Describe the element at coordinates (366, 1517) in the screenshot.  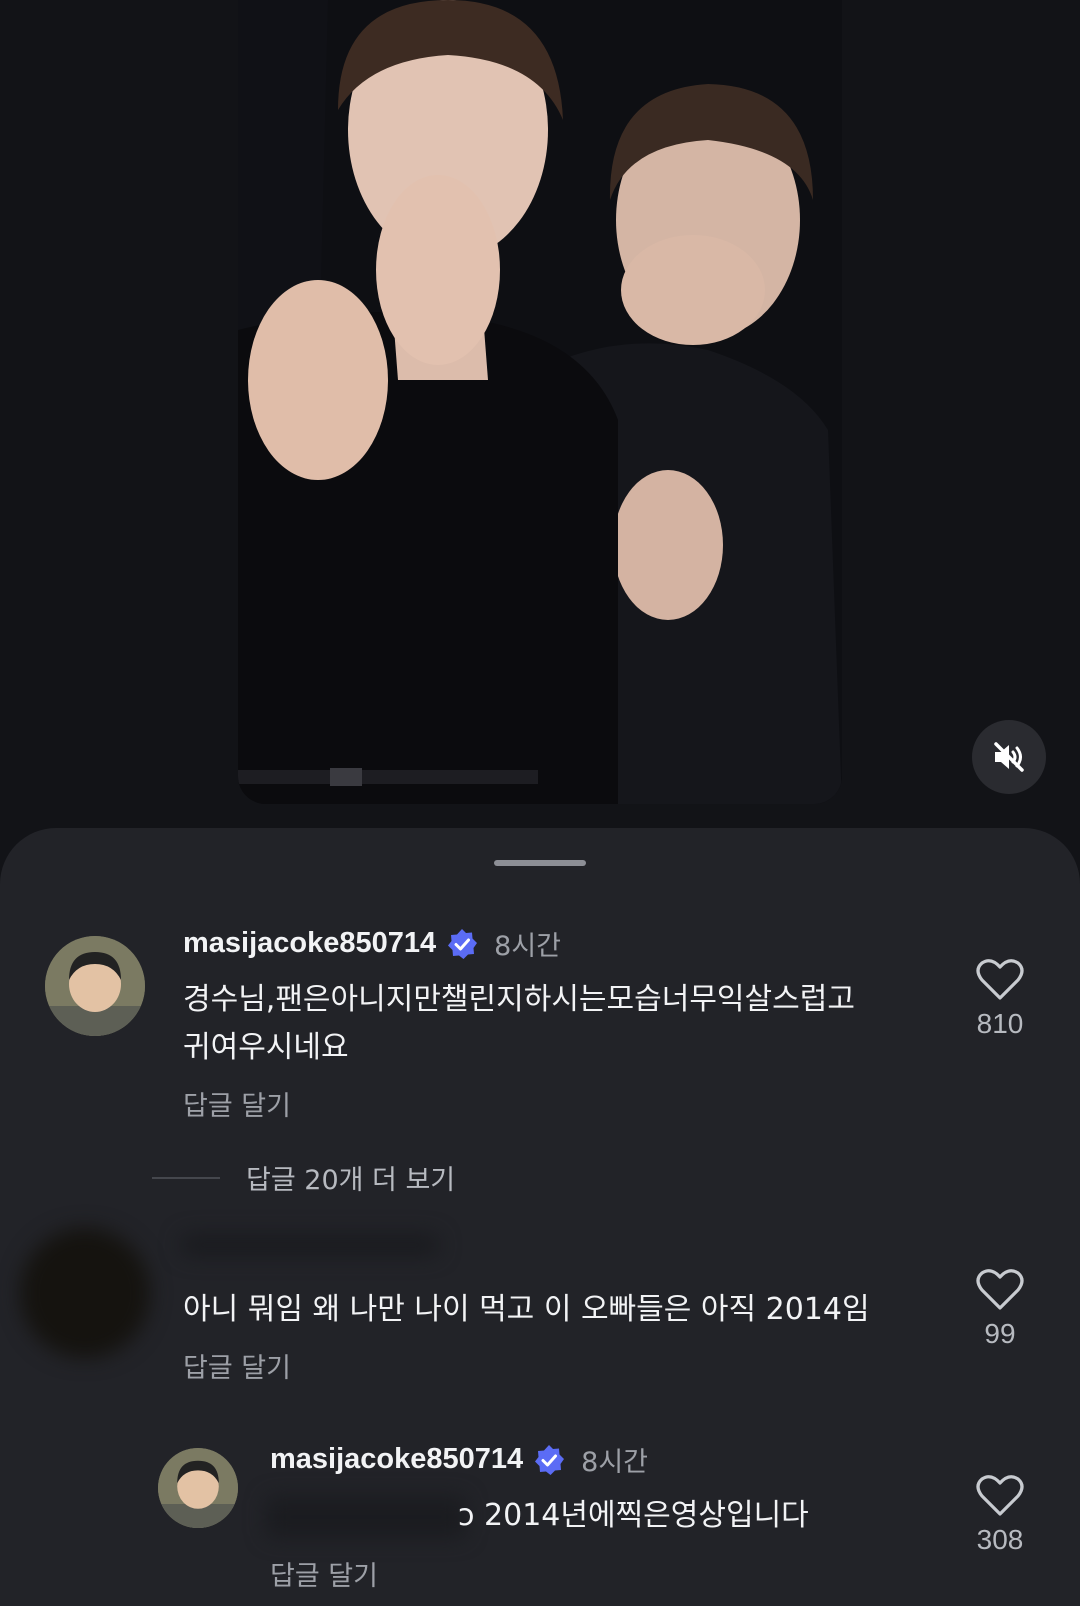
I see `mention-redacted` at that location.